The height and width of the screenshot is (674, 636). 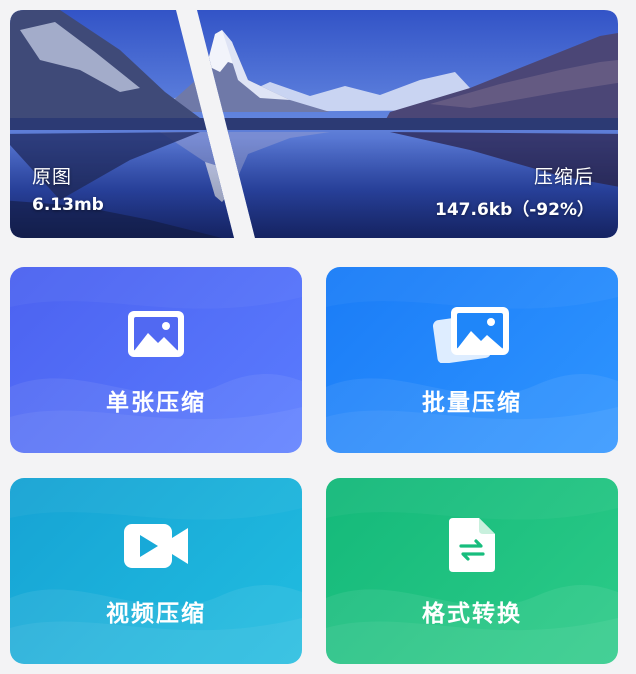 What do you see at coordinates (563, 177) in the screenshot?
I see `compressed-title: 压缩后` at bounding box center [563, 177].